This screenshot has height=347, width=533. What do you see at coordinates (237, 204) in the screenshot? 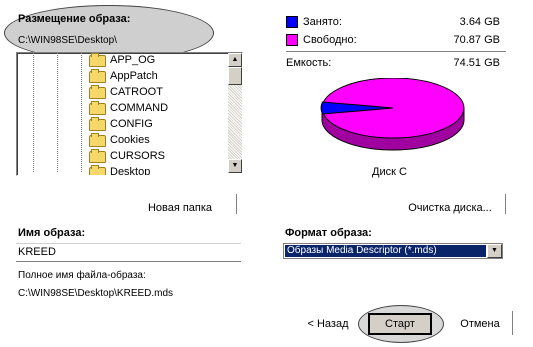
I see `new-folder-separator` at bounding box center [237, 204].